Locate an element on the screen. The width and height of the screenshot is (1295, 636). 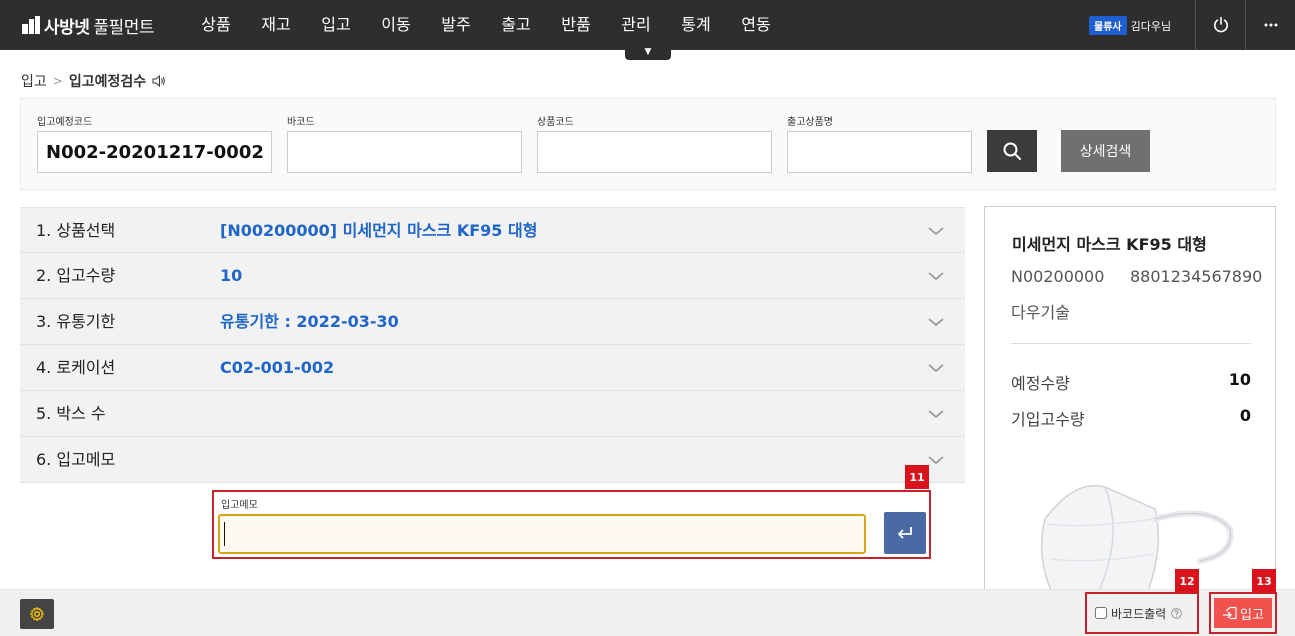
more-menu-button is located at coordinates (1270, 25).